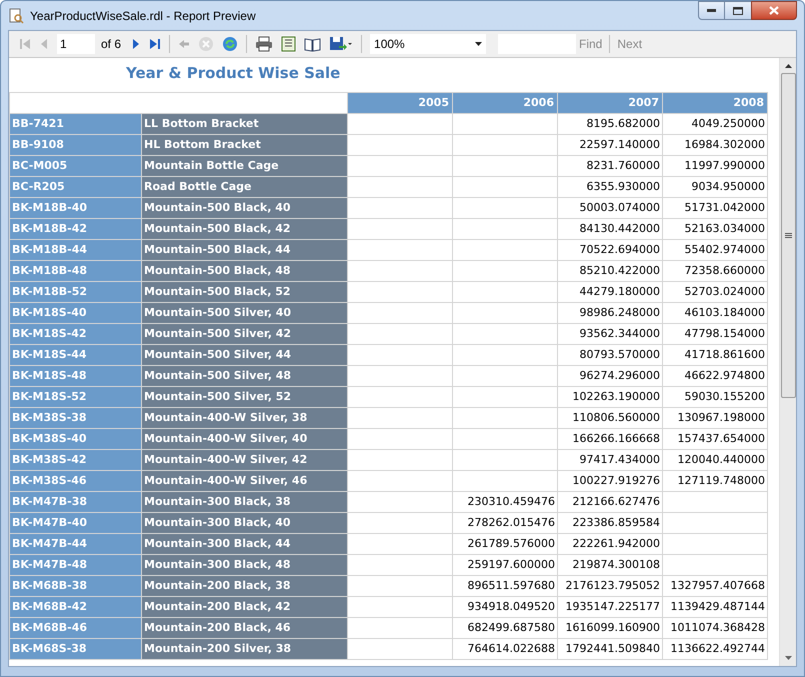 This screenshot has height=677, width=805. What do you see at coordinates (505, 544) in the screenshot?
I see `sales-cell: 261789.576000` at bounding box center [505, 544].